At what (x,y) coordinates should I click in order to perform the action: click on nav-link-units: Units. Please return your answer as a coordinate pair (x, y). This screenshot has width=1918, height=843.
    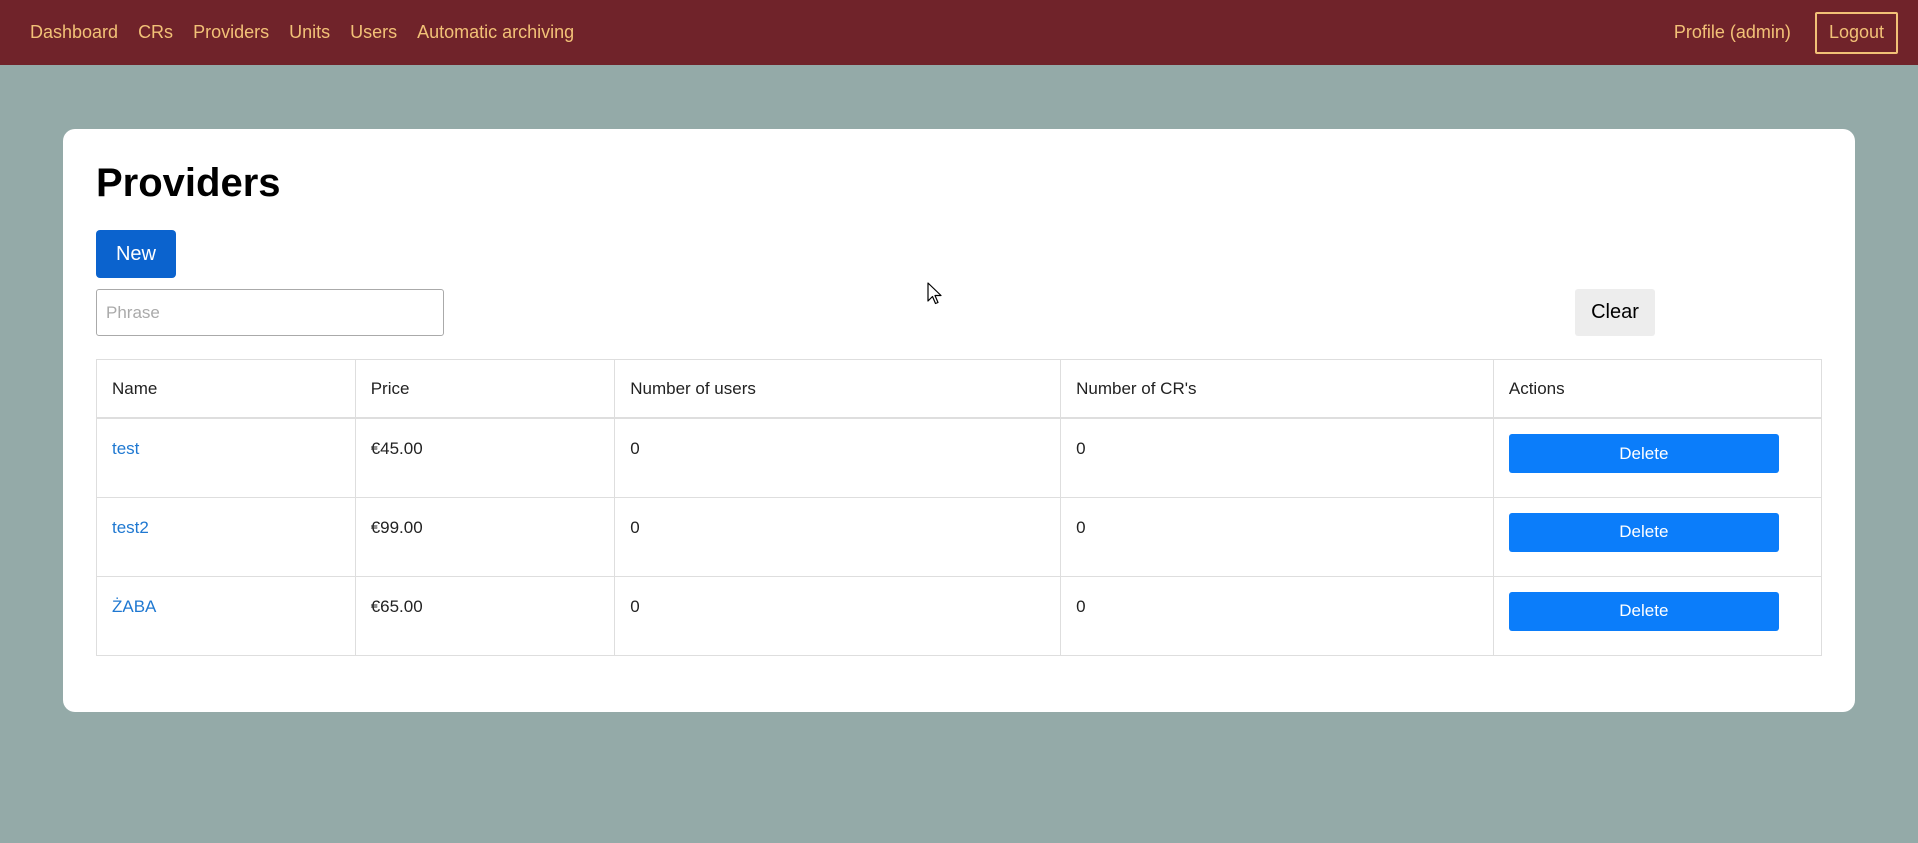
    Looking at the image, I should click on (309, 32).